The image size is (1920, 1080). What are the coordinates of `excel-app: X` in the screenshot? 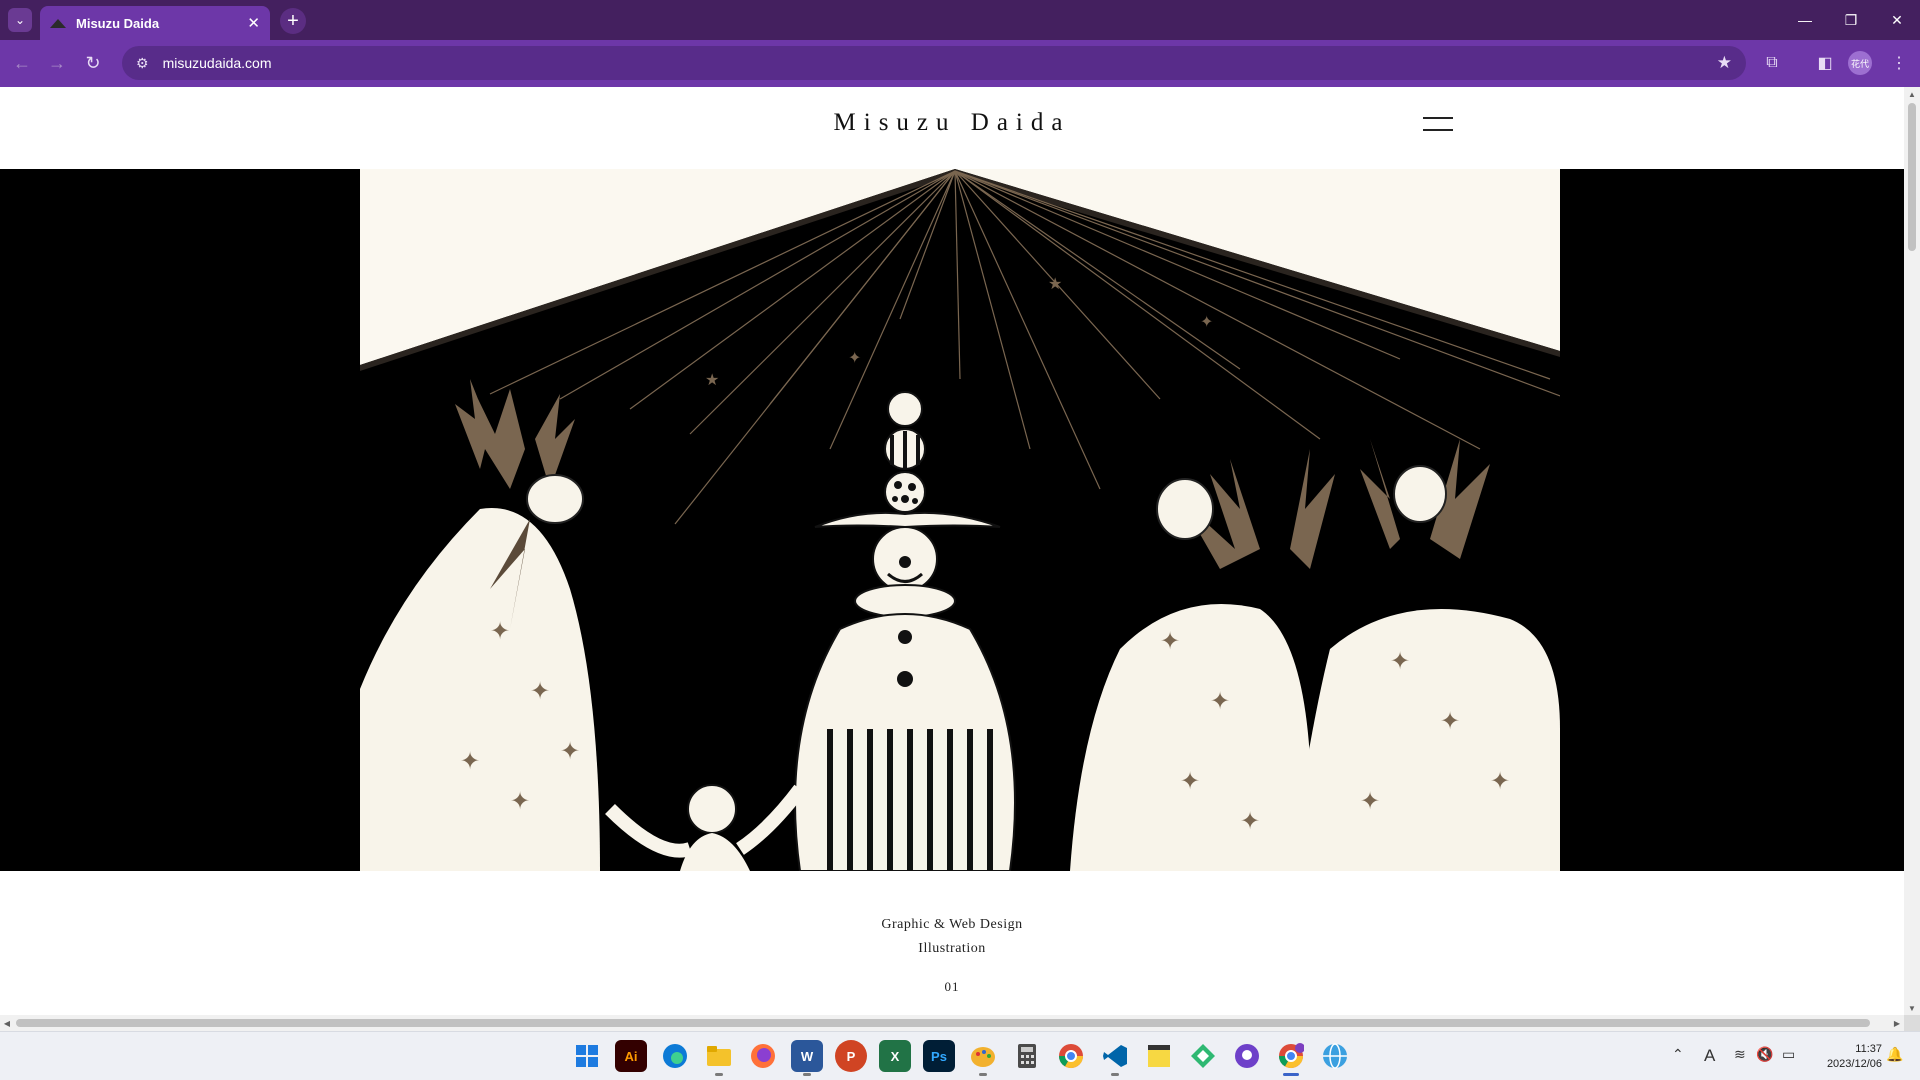 It's located at (895, 1056).